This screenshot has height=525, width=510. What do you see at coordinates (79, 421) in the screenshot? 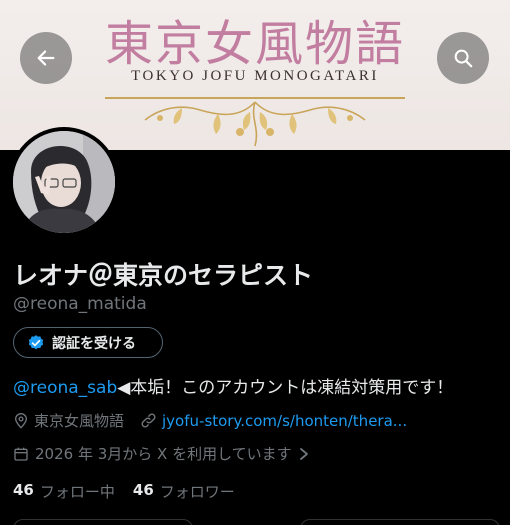
I see `location-text: 東京女風物語` at bounding box center [79, 421].